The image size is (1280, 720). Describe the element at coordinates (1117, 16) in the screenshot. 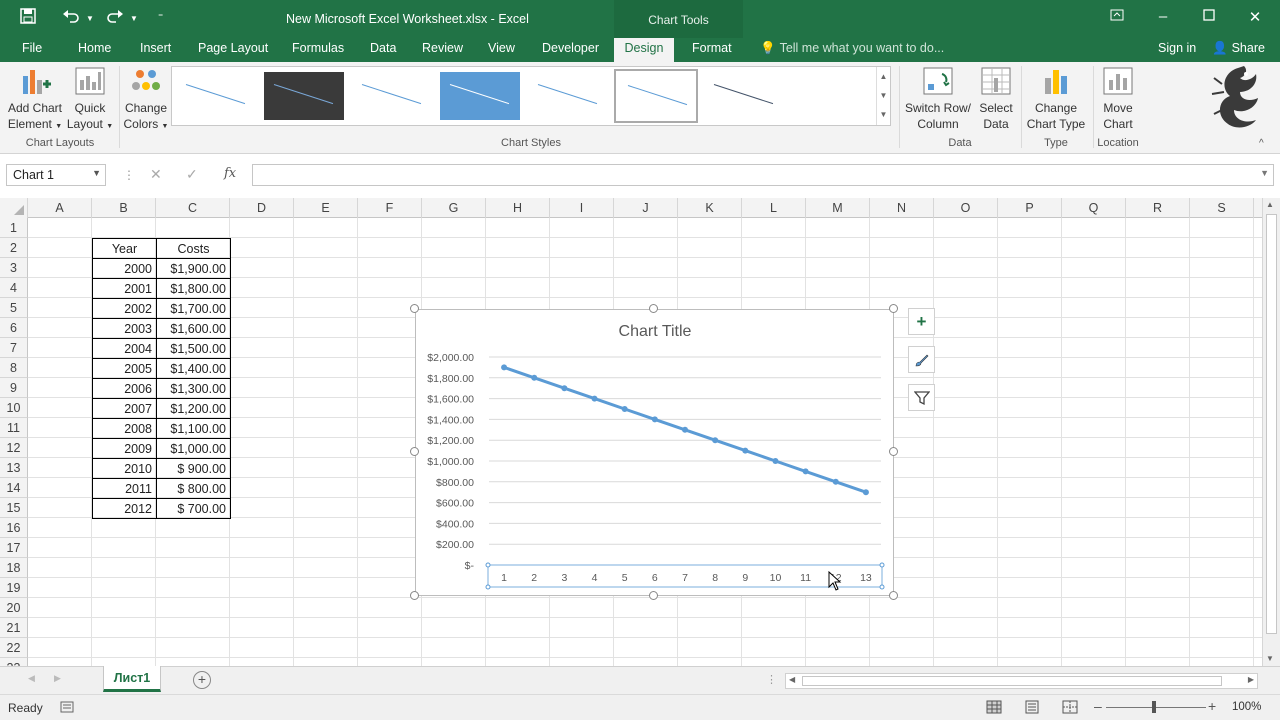

I see `ribbon-display-options-icon` at that location.